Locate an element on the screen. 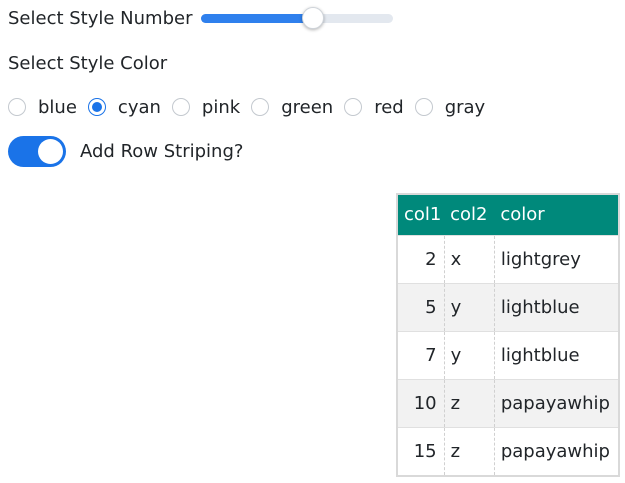 Image resolution: width=625 pixels, height=483 pixels. table-row: 2 x lightgrey is located at coordinates (508, 258).